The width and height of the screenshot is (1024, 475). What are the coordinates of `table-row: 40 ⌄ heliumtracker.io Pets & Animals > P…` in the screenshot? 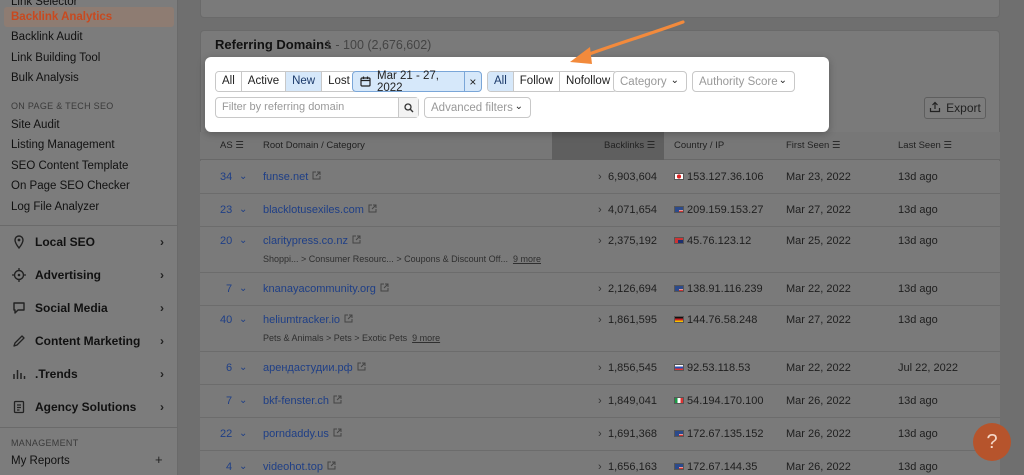 It's located at (600, 329).